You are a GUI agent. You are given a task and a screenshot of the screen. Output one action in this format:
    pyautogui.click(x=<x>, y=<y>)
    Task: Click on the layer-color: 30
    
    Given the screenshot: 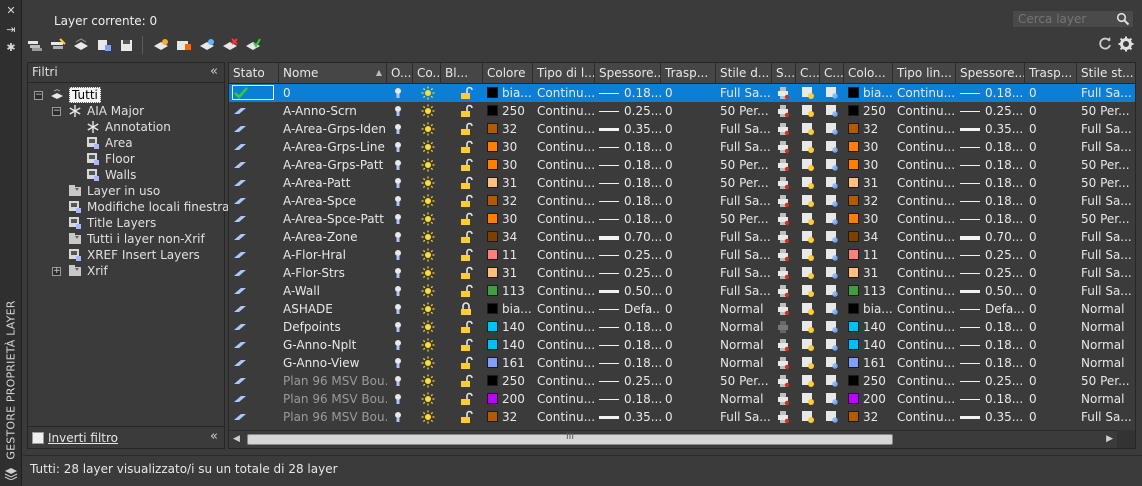 What is the action you would take?
    pyautogui.click(x=508, y=165)
    